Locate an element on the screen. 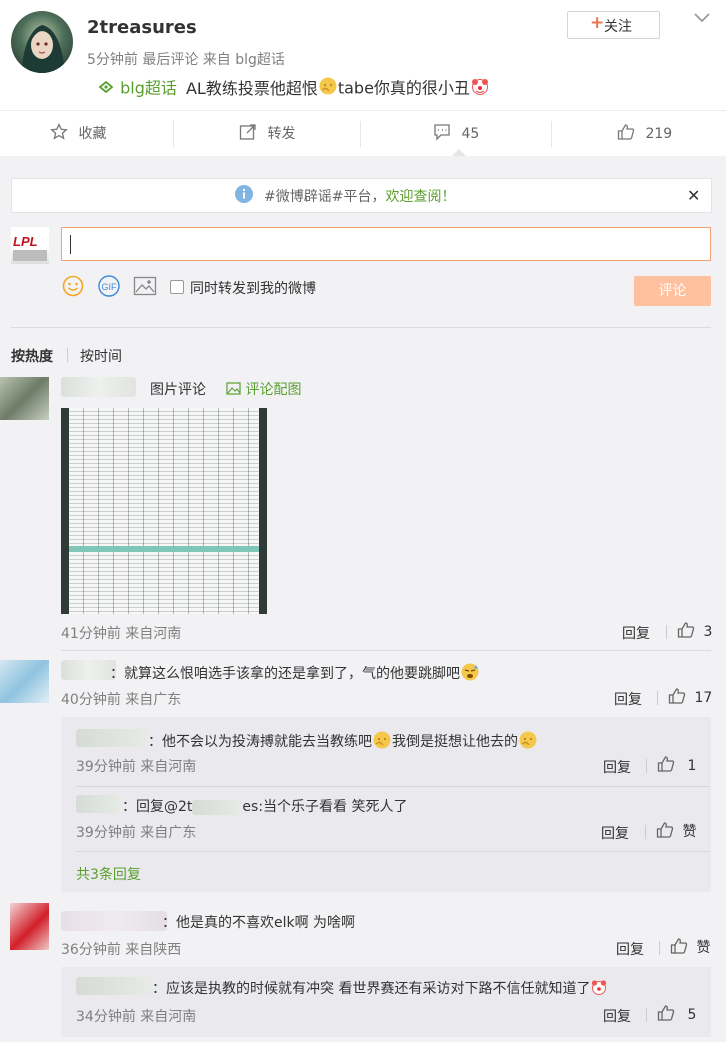 The height and width of the screenshot is (1042, 726). supertopic-icon is located at coordinates (106, 89).